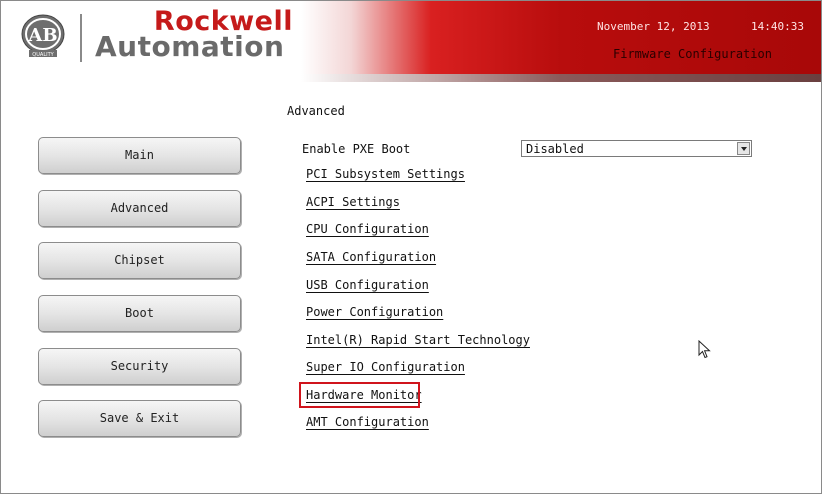 The width and height of the screenshot is (822, 494). I want to click on chevron-down-icon, so click(743, 148).